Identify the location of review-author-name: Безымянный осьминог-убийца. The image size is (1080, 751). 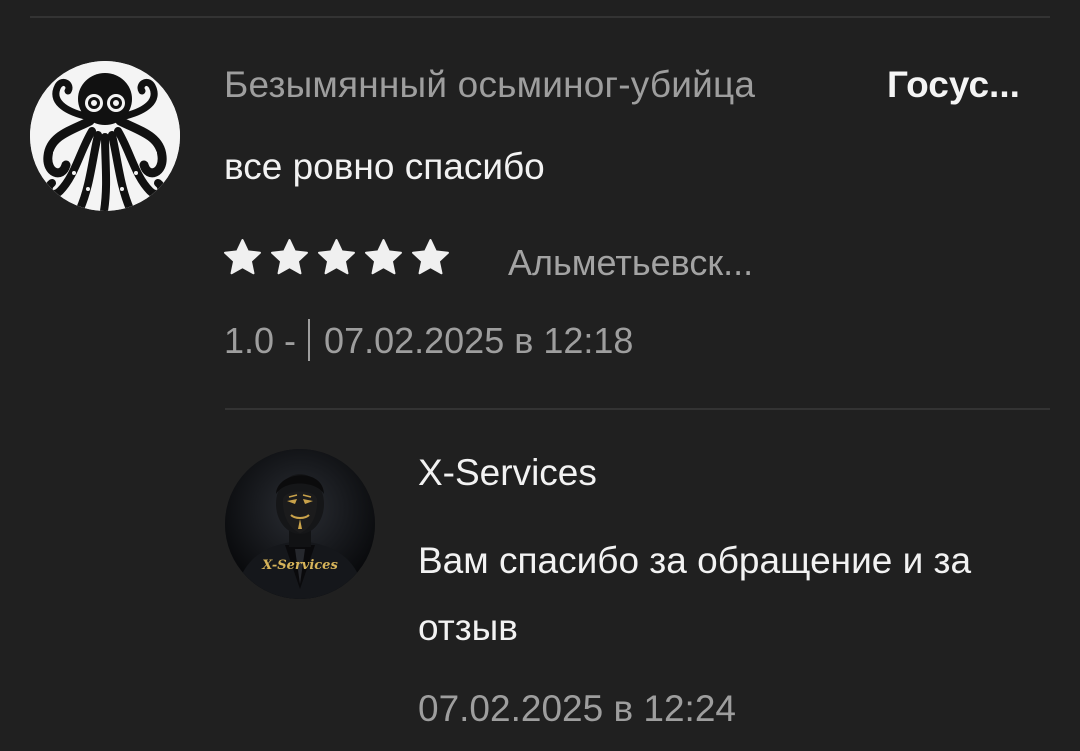
(489, 85).